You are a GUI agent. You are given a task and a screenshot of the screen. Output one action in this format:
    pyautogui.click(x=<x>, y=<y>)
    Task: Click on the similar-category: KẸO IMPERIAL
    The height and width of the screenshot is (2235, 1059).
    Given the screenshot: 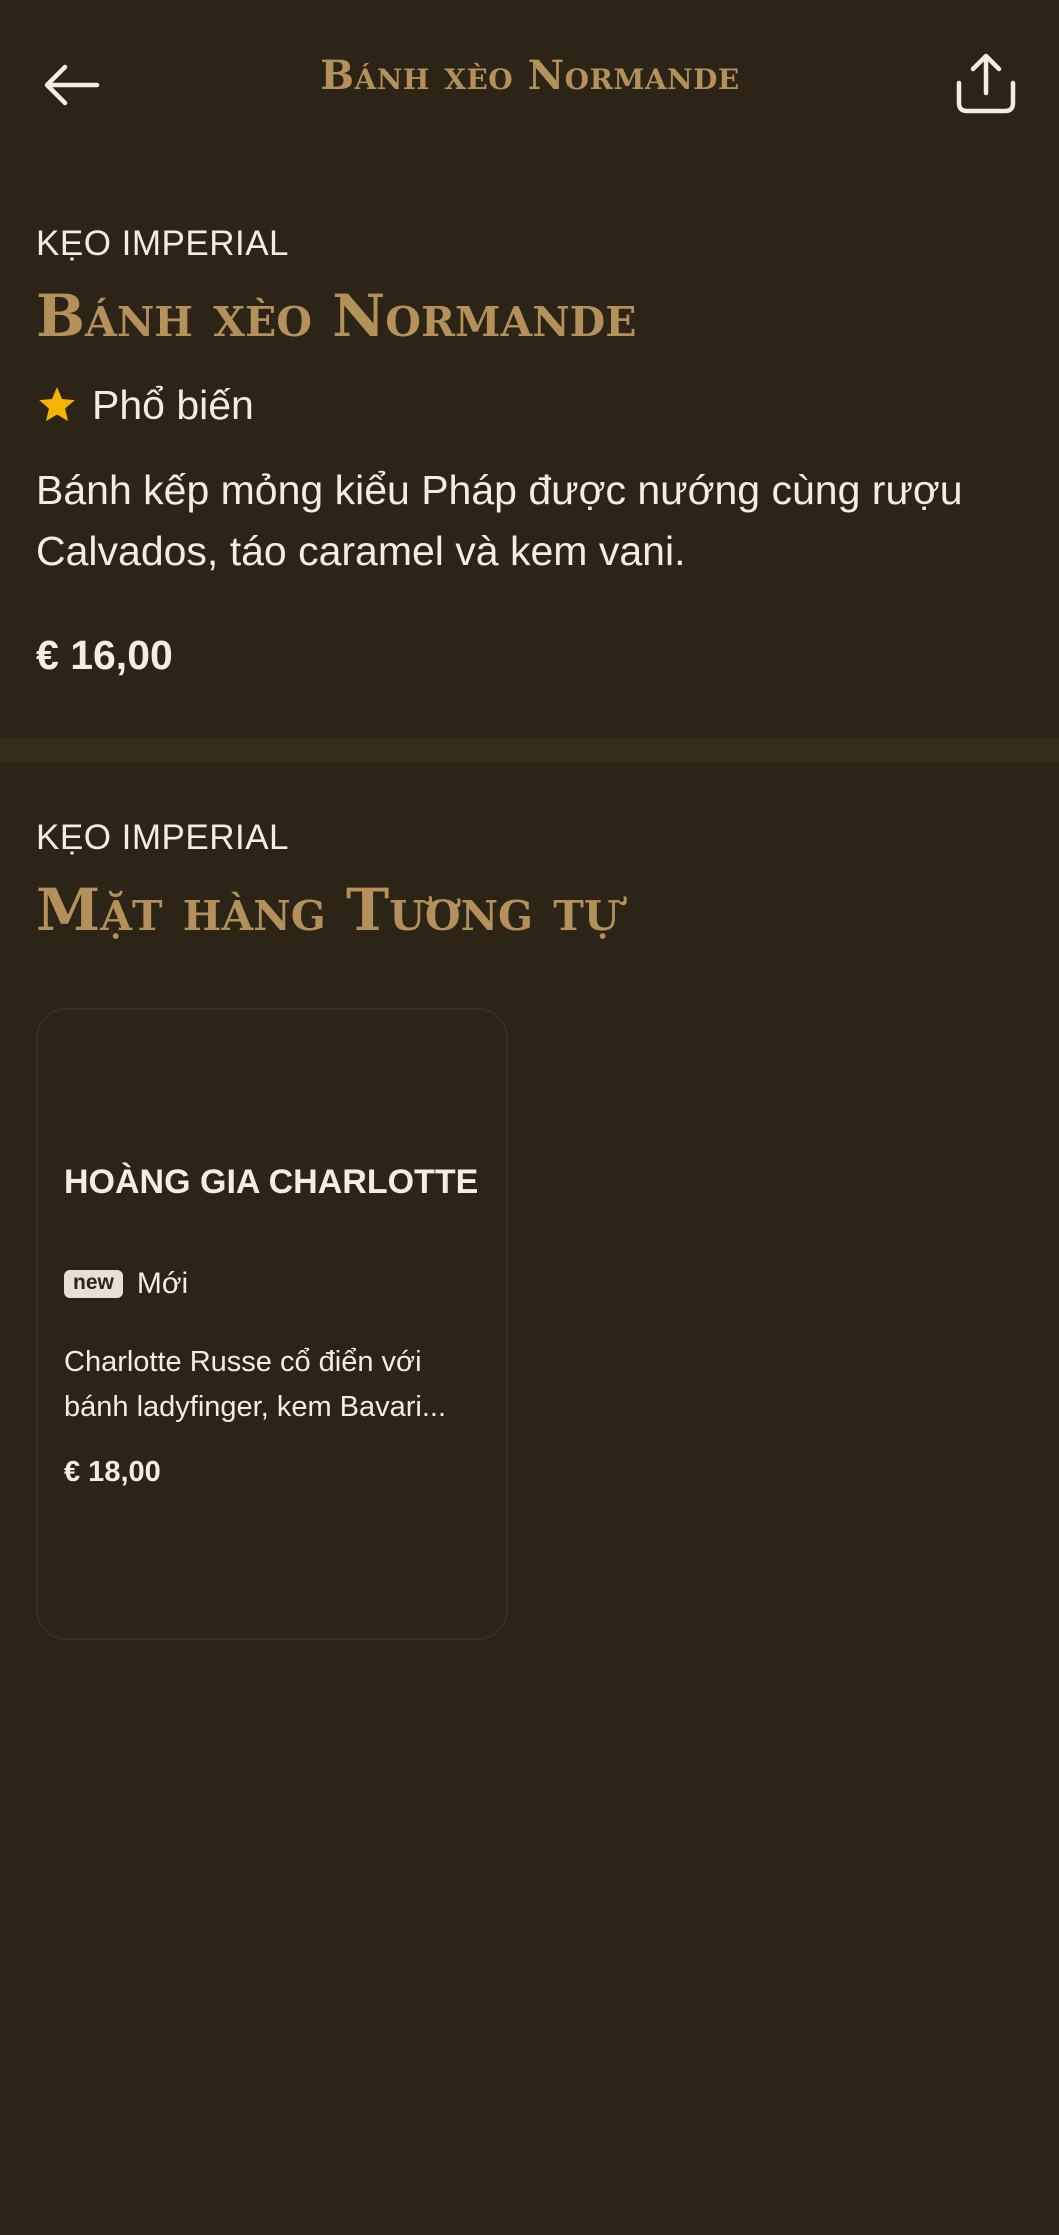 What is the action you would take?
    pyautogui.click(x=163, y=837)
    